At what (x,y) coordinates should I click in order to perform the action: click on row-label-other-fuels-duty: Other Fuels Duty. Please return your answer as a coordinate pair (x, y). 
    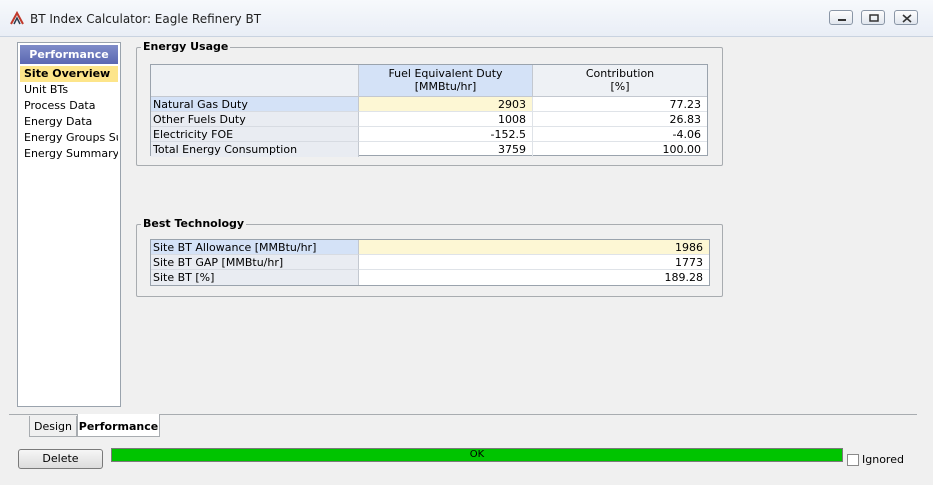
    Looking at the image, I should click on (255, 119).